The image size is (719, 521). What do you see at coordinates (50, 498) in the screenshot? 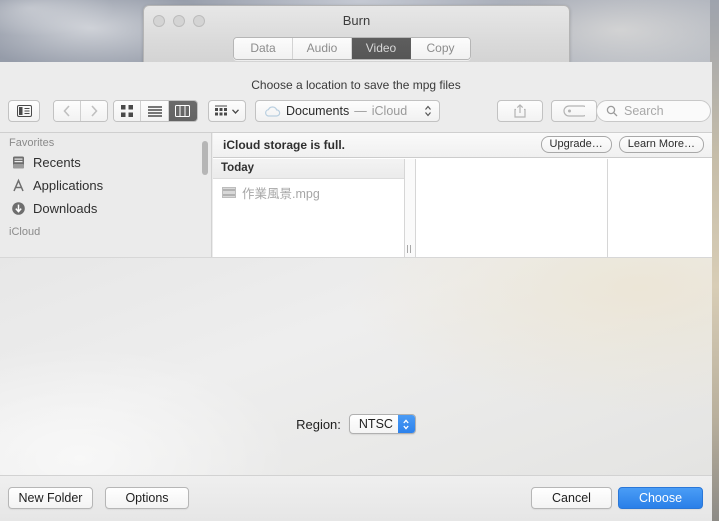
I see `new-folder-button: New Folder` at bounding box center [50, 498].